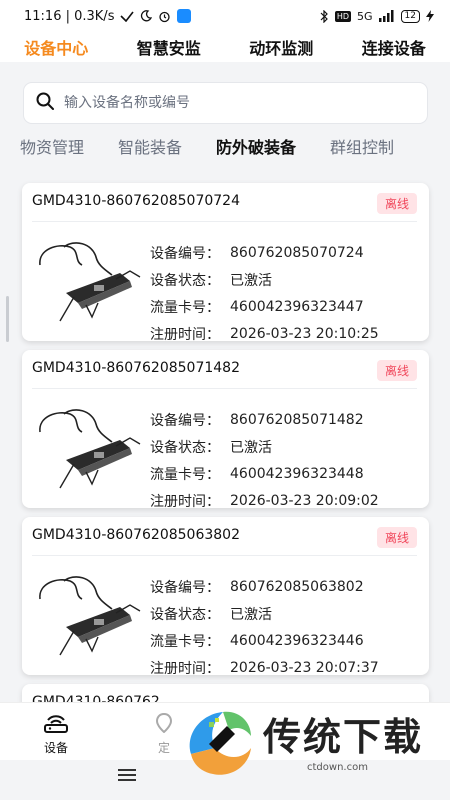  I want to click on device-number: 860762085063802, so click(297, 586).